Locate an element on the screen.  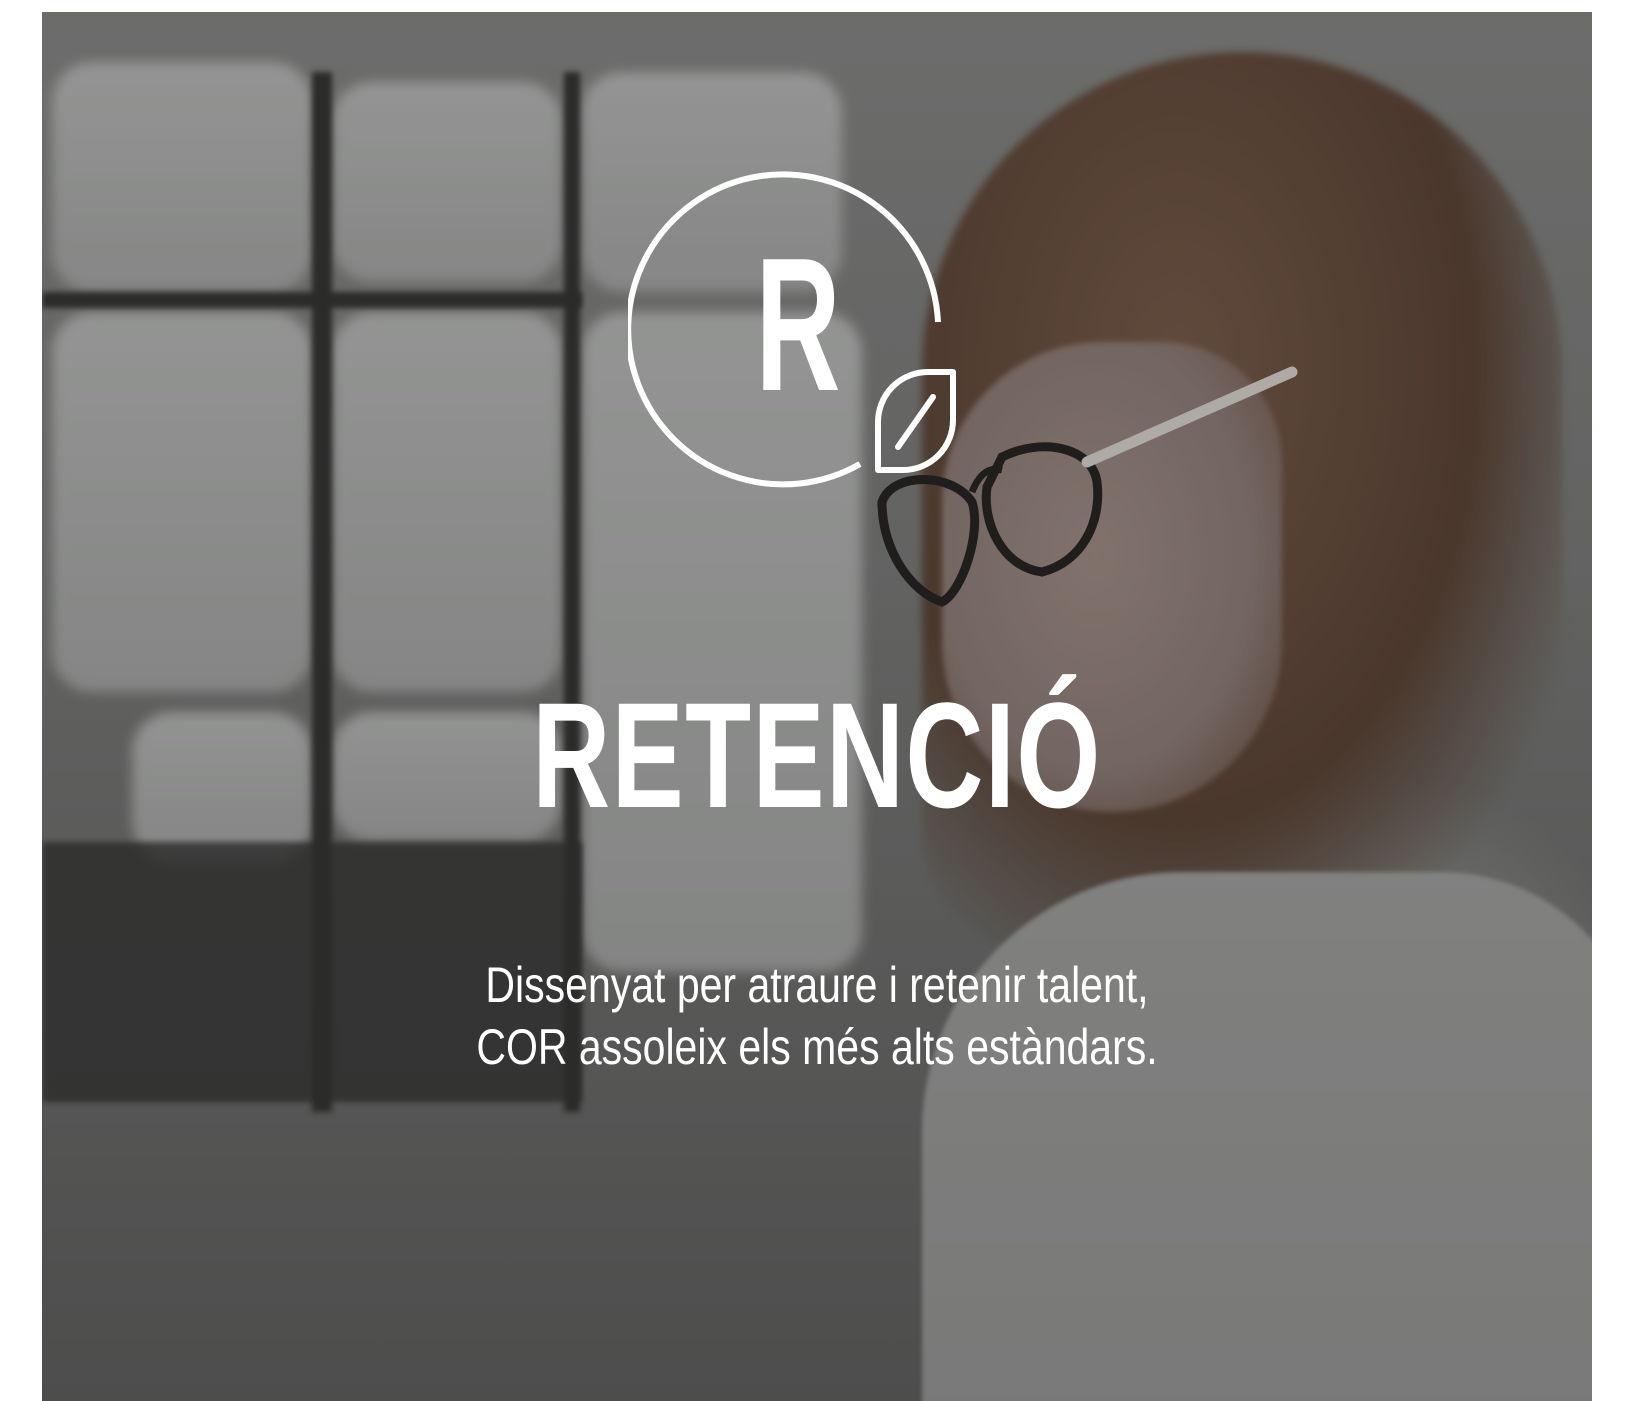
r-leaf-circle-icon: R is located at coordinates (792, 329).